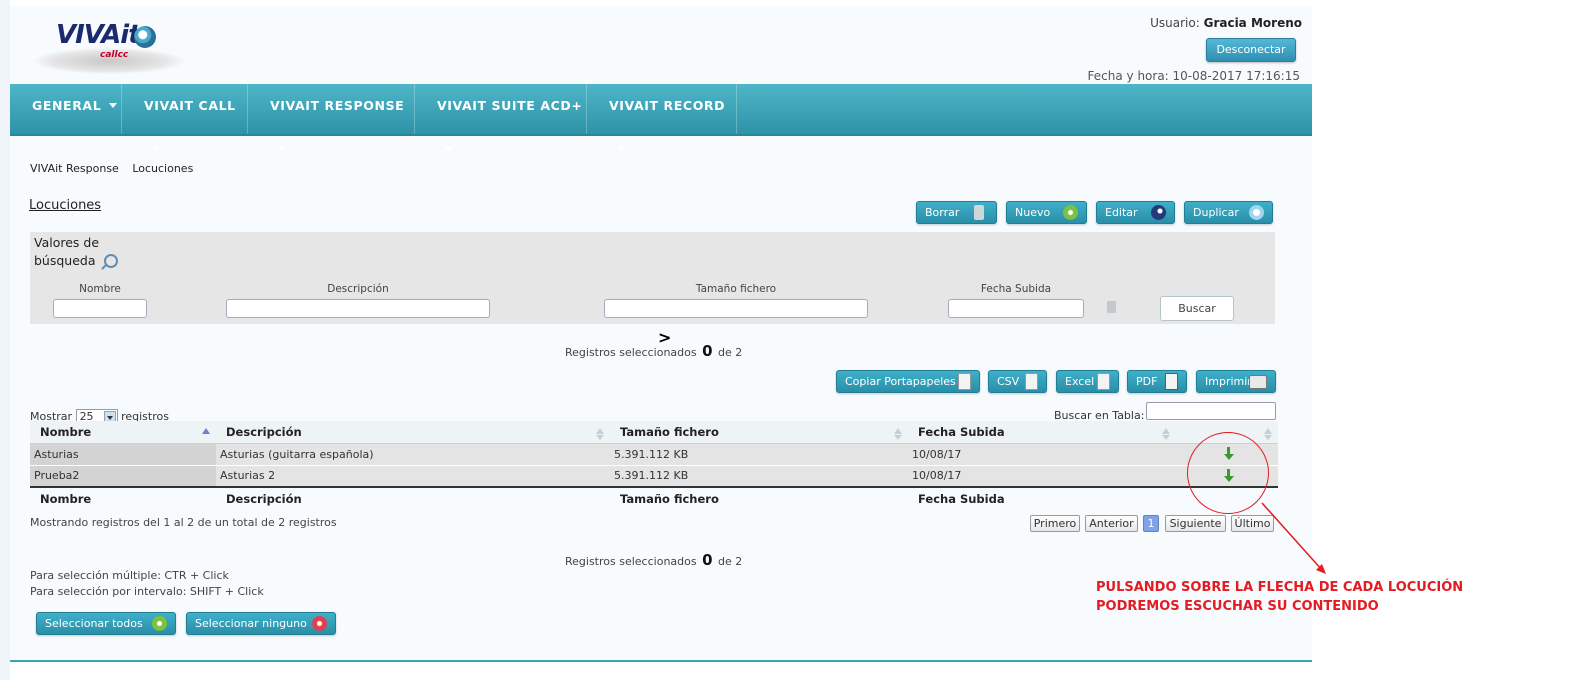 The image size is (1595, 680). Describe the element at coordinates (206, 431) in the screenshot. I see `sort-asc-icon` at that location.